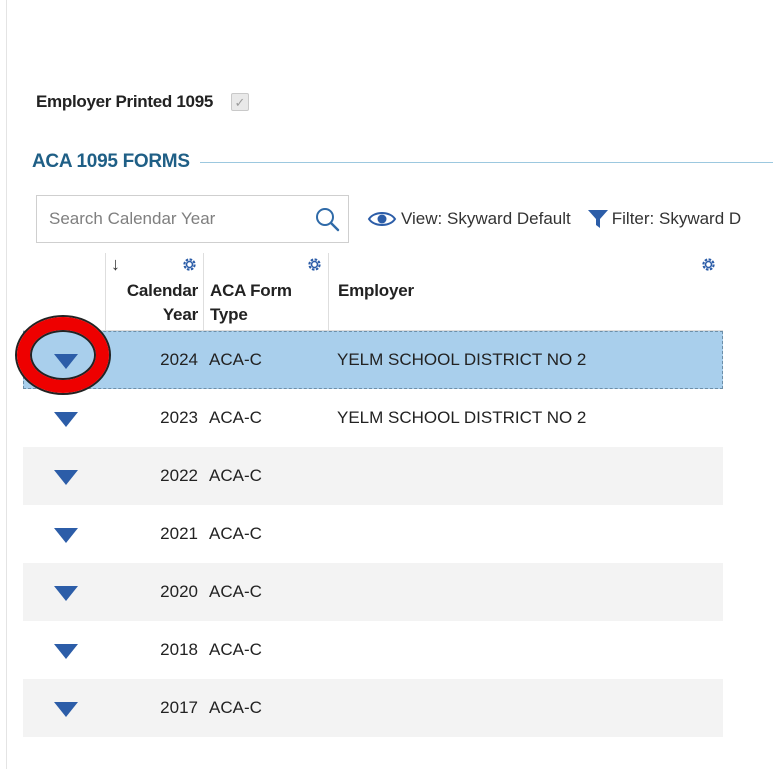 The height and width of the screenshot is (769, 773). What do you see at coordinates (111, 161) in the screenshot?
I see `section-title: ACA 1095 FORMS` at bounding box center [111, 161].